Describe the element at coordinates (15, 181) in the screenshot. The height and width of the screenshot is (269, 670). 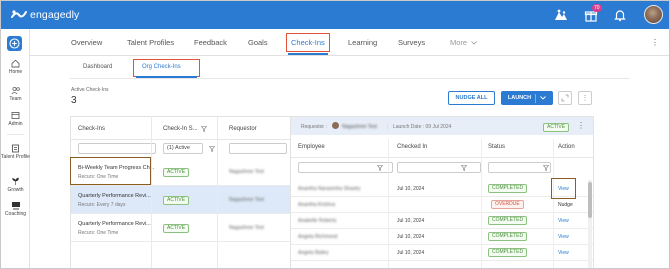
I see `growth-icon` at that location.